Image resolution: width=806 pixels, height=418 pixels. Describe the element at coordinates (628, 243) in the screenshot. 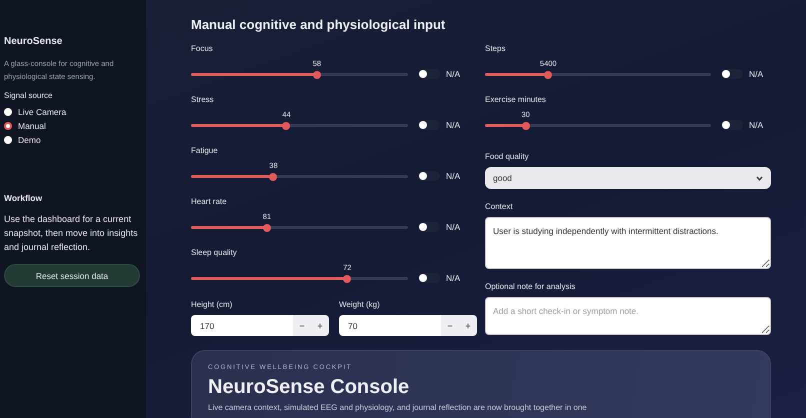

I see `text-area: User is studying independently with intermittent distractions.` at that location.